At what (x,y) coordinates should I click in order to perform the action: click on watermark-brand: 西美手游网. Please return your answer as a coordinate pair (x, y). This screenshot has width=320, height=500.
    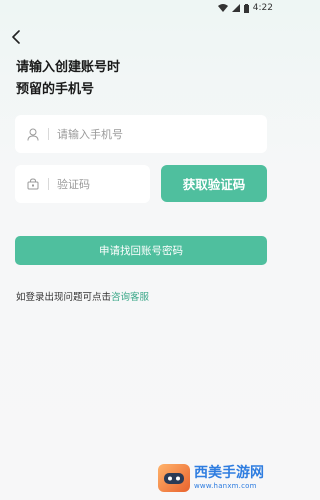
    Looking at the image, I should click on (229, 473).